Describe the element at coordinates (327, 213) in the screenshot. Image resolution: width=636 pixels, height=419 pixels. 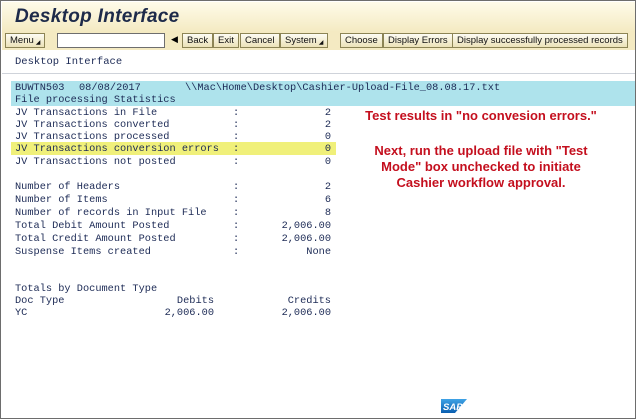
I see `total-value: 8` at that location.